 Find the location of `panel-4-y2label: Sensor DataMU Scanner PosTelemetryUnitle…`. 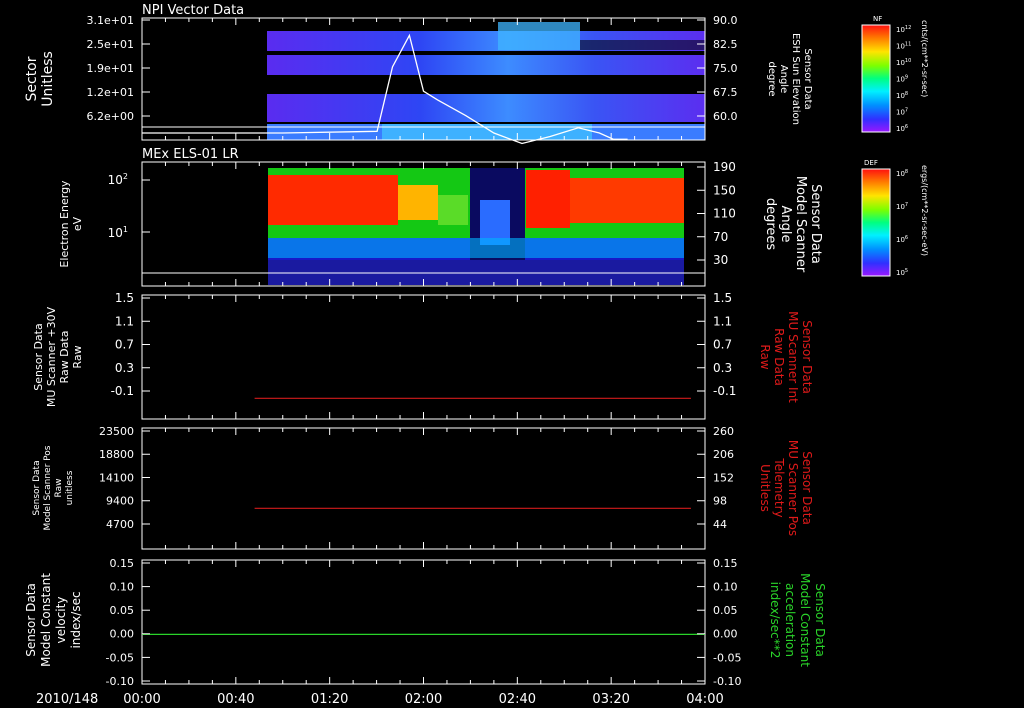

panel-4-y2label: Sensor DataMU Scanner PosTelemetryUnitle… is located at coordinates (786, 488).